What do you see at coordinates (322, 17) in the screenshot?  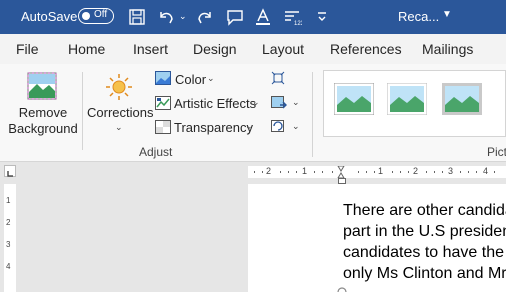 I see `customize-qat-icon` at bounding box center [322, 17].